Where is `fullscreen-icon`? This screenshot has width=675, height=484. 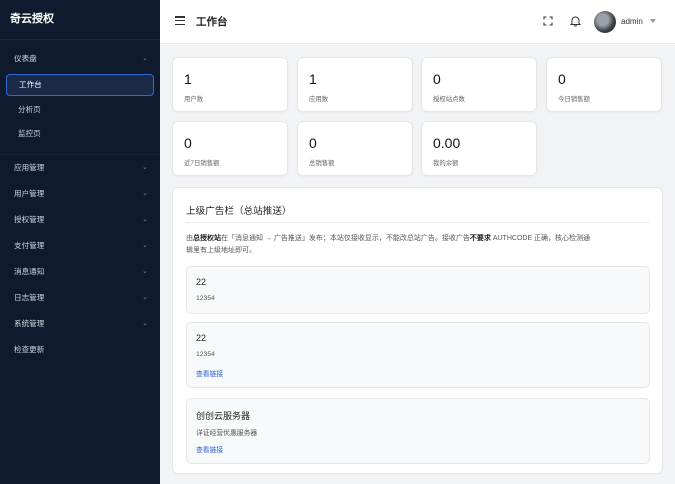
fullscreen-icon is located at coordinates (548, 21).